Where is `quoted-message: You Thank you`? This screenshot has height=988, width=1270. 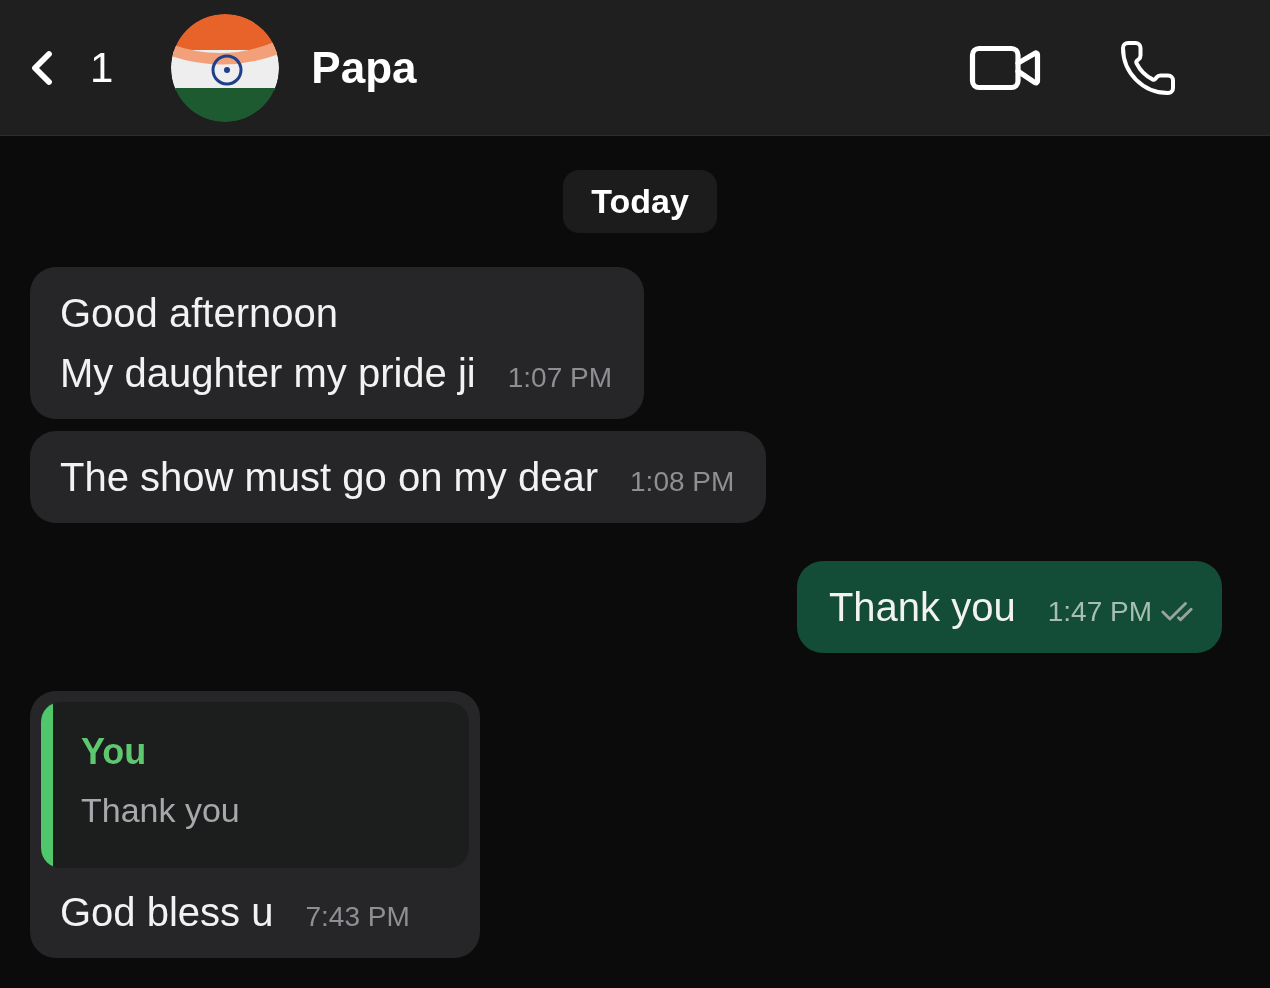 quoted-message: You Thank you is located at coordinates (255, 785).